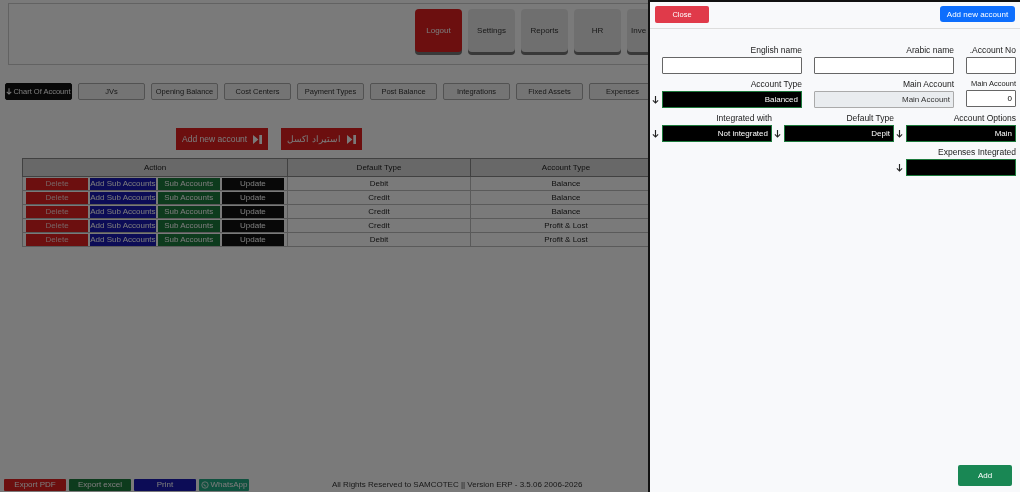  Describe the element at coordinates (984, 118) in the screenshot. I see `field-label: Account Options` at that location.